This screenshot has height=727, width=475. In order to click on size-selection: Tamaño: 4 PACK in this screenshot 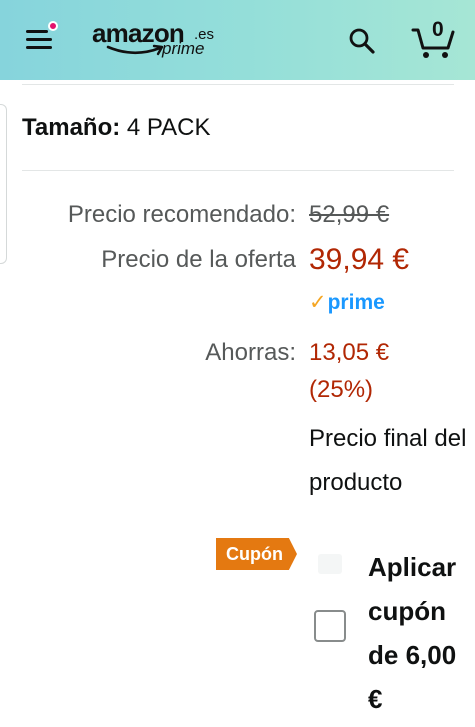, I will do `click(116, 128)`.